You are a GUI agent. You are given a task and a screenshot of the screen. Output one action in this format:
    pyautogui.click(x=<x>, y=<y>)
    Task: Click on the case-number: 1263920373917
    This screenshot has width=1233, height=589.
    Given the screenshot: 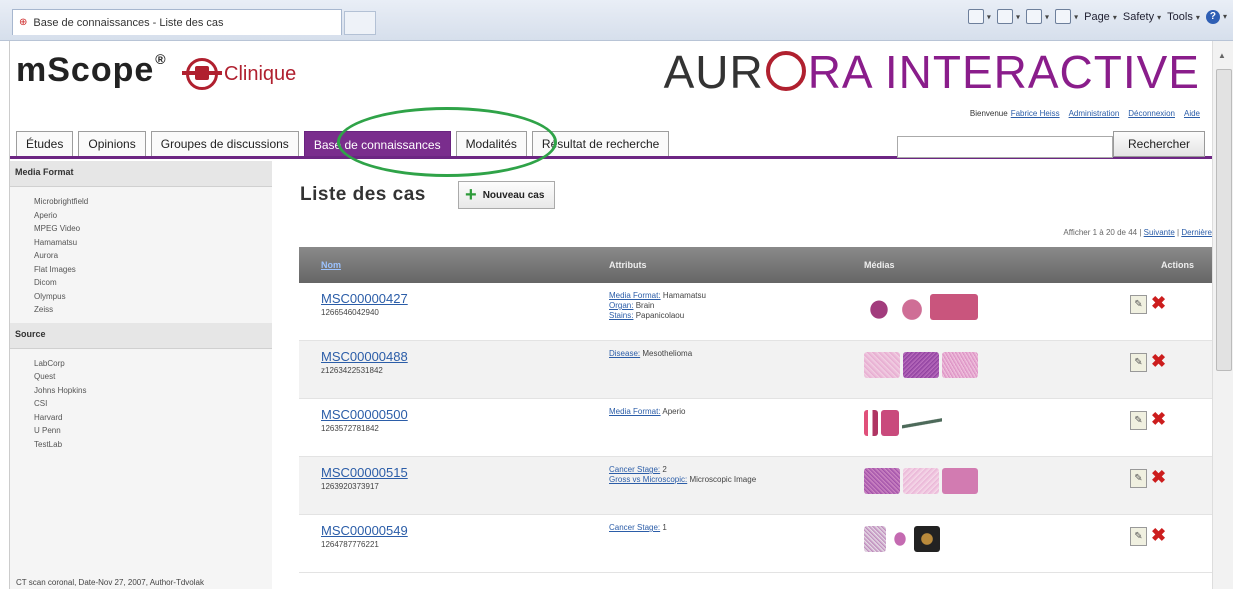 What is the action you would take?
    pyautogui.click(x=350, y=486)
    